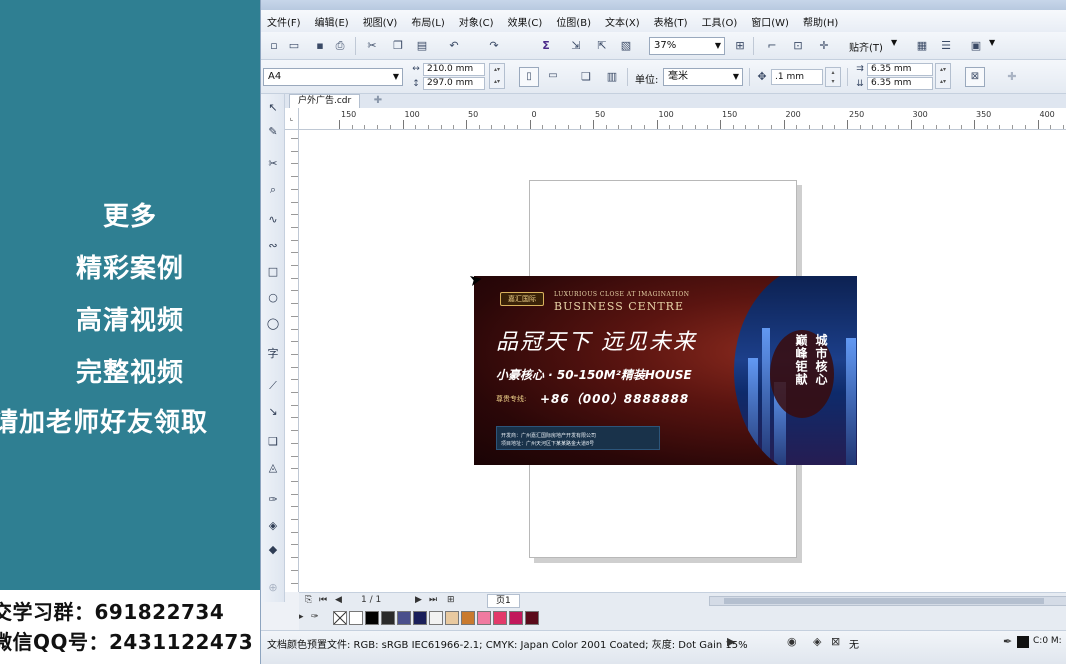 This screenshot has height=664, width=1066. Describe the element at coordinates (378, 101) in the screenshot. I see `new-tab-icon: ✚` at that location.